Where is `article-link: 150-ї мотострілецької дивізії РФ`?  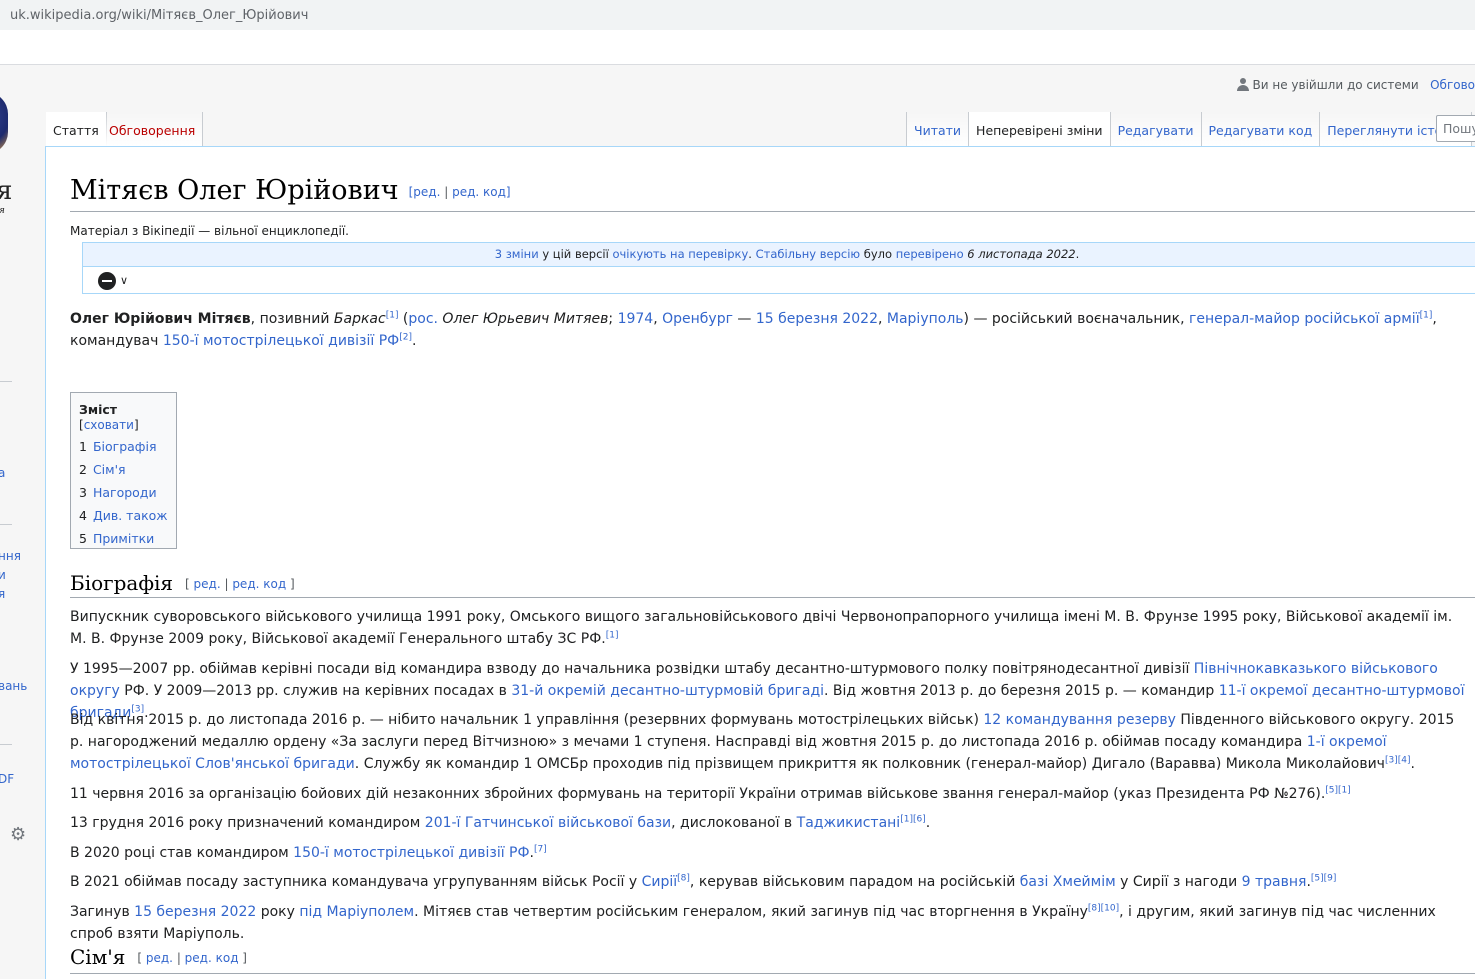 article-link: 150-ї мотострілецької дивізії РФ is located at coordinates (411, 853).